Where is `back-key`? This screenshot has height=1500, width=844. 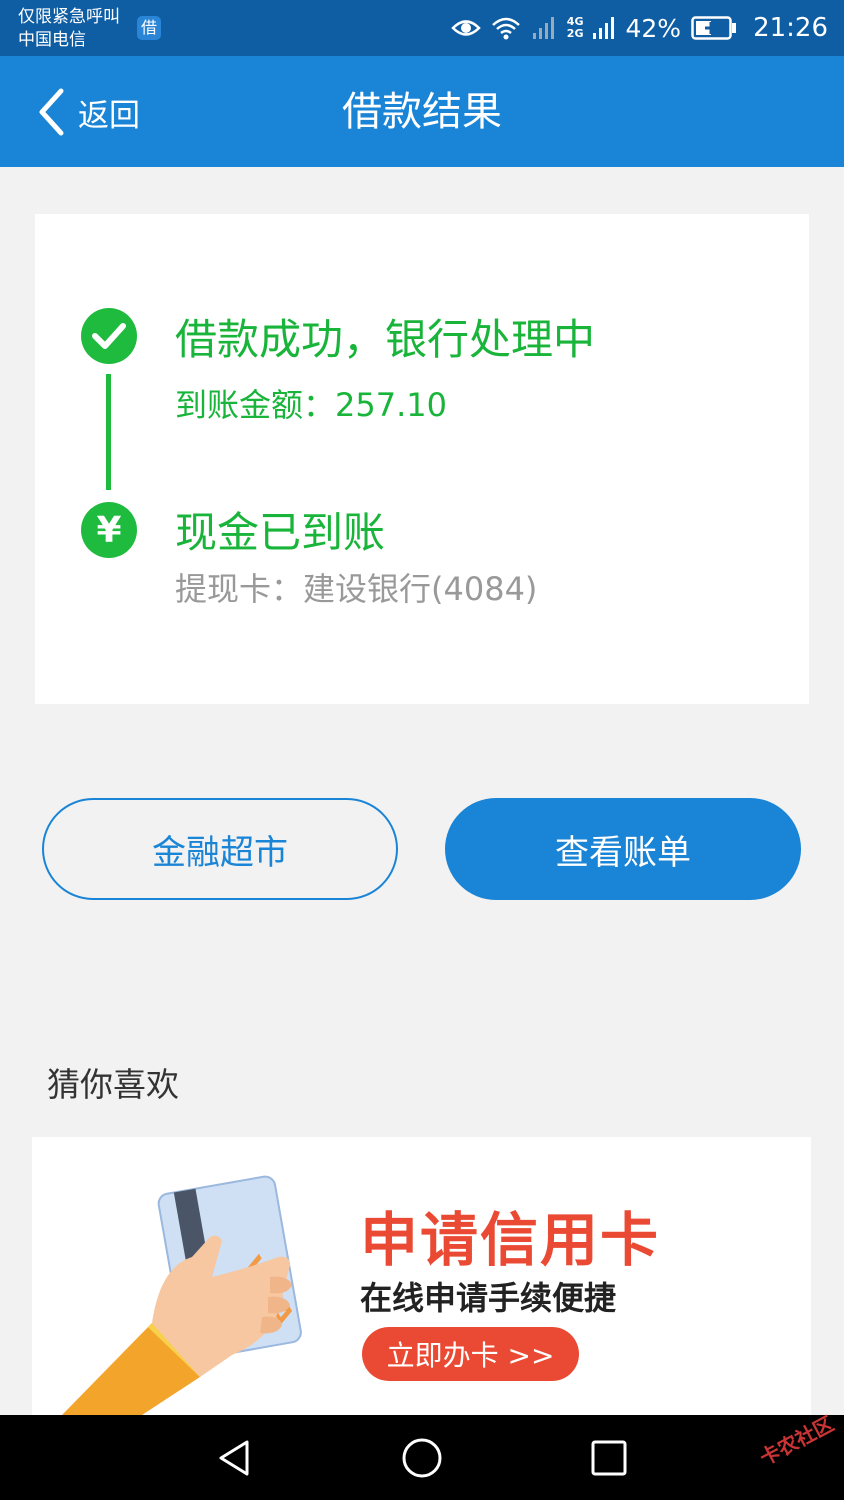
back-key is located at coordinates (235, 1458).